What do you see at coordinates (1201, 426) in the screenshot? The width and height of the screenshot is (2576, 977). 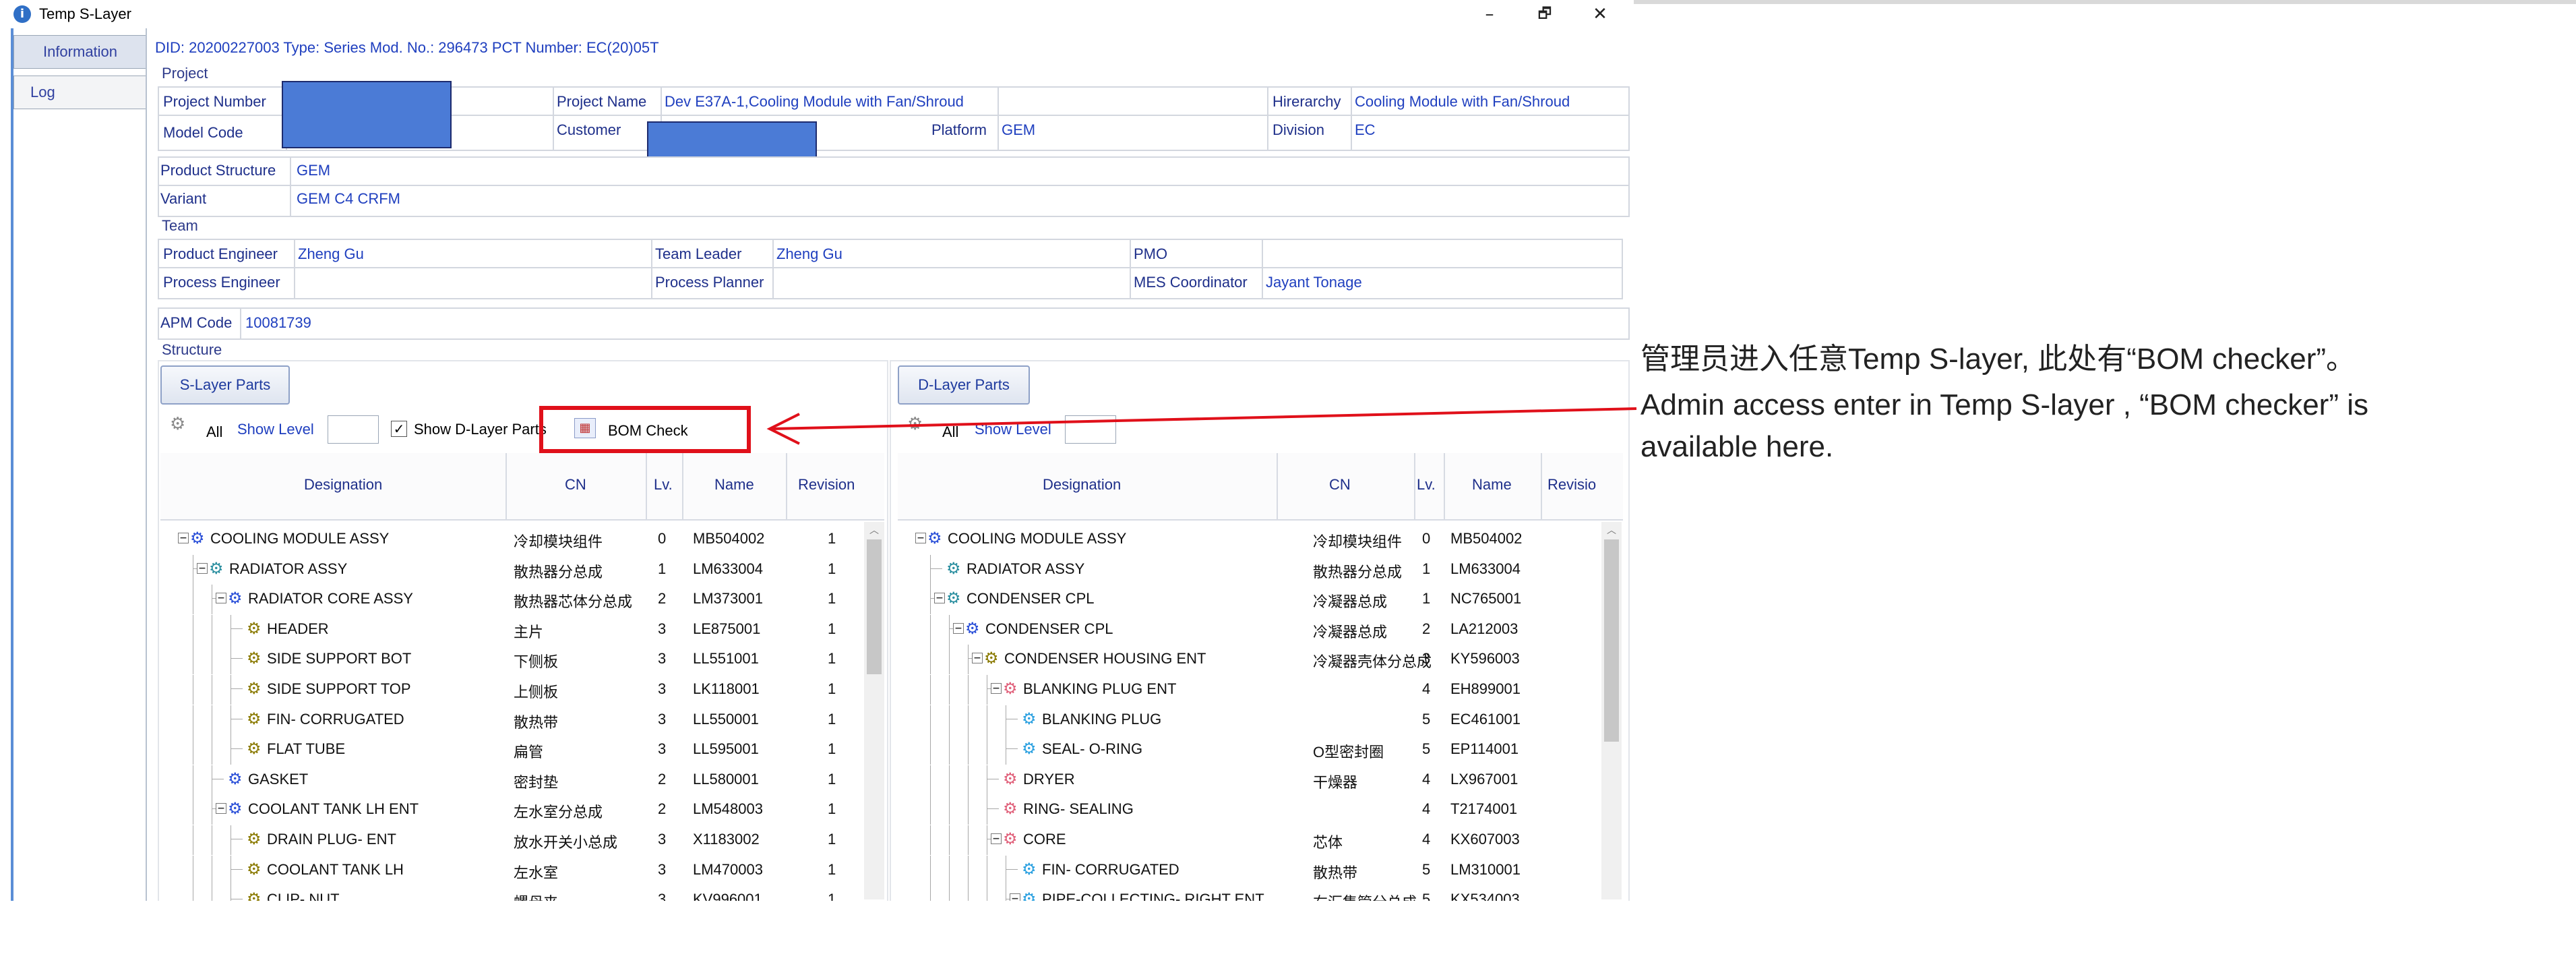 I see `annotation-arrow` at bounding box center [1201, 426].